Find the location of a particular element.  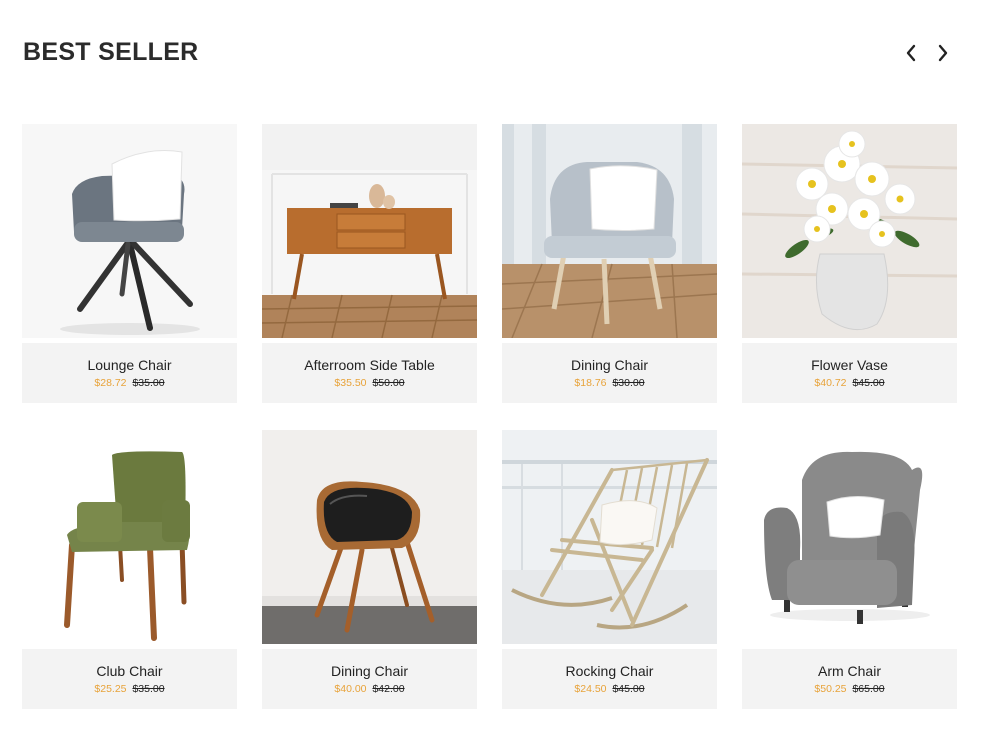

chevron-right-icon is located at coordinates (943, 53).